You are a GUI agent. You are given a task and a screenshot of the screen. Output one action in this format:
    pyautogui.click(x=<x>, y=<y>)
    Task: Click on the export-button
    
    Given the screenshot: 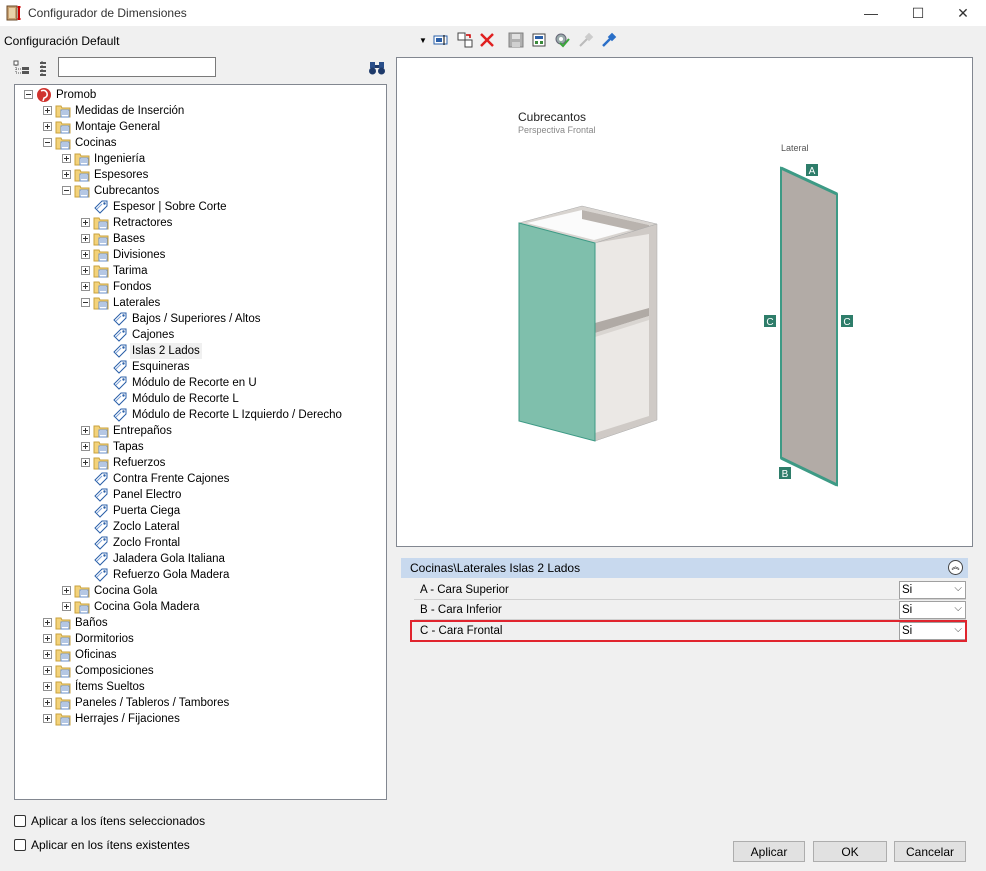 What is the action you would take?
    pyautogui.click(x=539, y=40)
    